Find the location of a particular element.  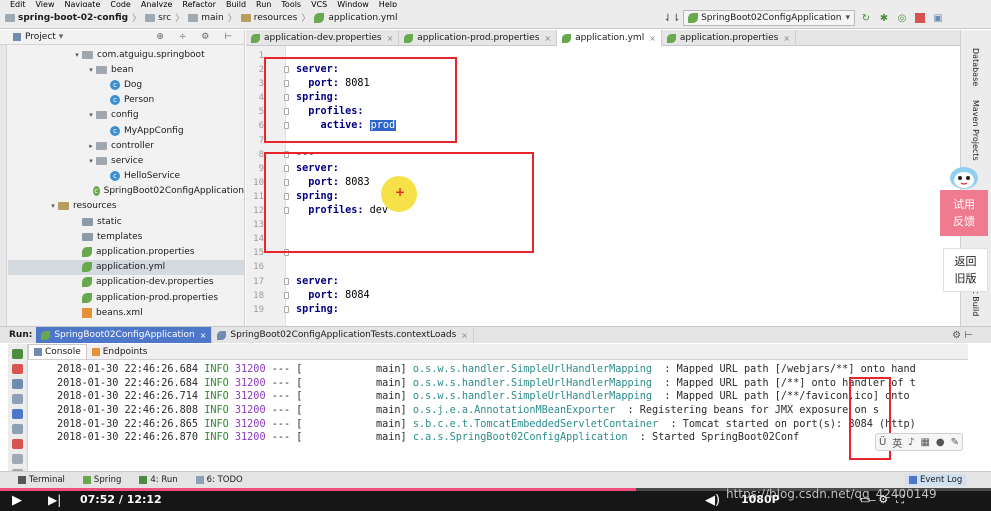

exit-icon is located at coordinates (17, 444).